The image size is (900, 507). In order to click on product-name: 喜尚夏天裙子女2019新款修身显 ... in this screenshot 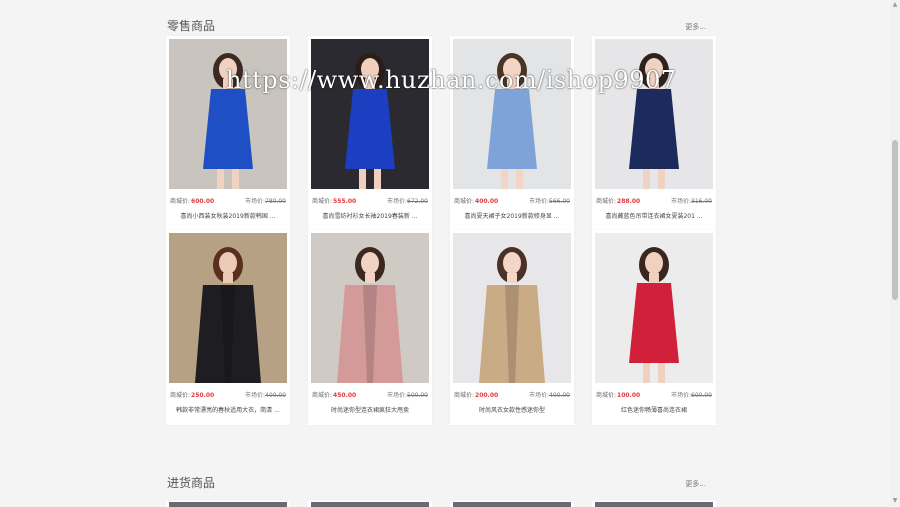, I will do `click(512, 215)`.